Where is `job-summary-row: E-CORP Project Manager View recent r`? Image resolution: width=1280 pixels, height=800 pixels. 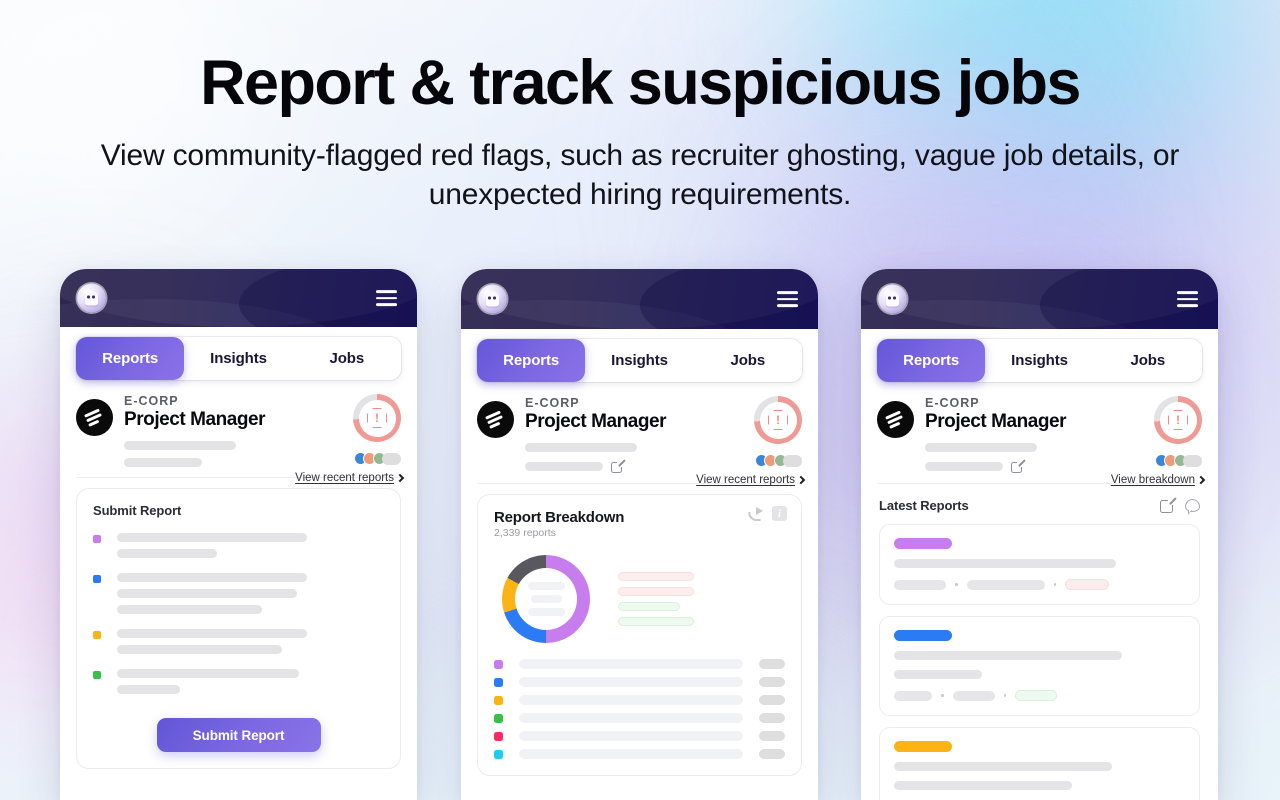
job-summary-row: E-CORP Project Manager View recent r is located at coordinates (238, 432).